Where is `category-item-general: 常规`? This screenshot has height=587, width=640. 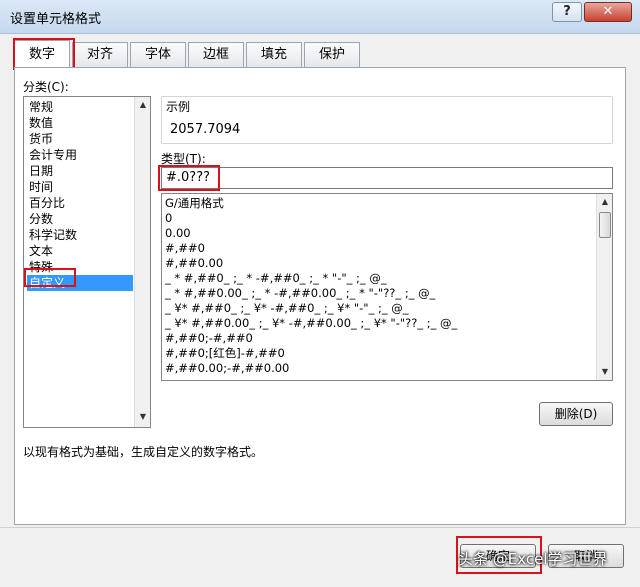
category-item-general: 常规 is located at coordinates (80, 107).